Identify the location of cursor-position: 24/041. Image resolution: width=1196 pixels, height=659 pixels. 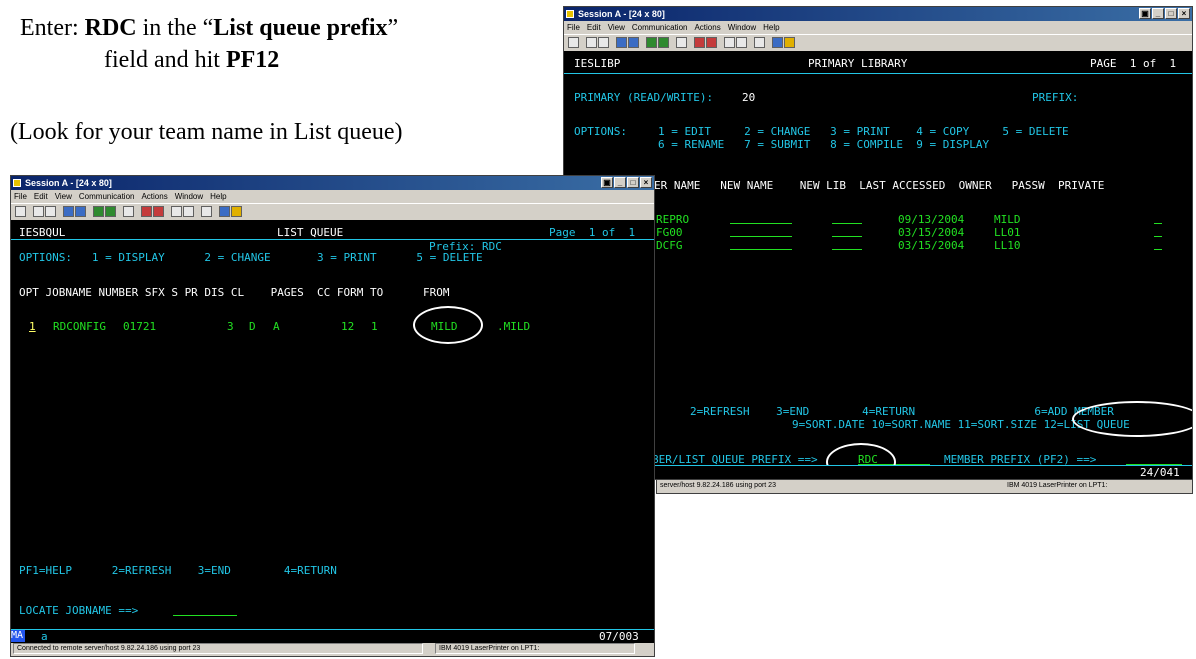
(1160, 472).